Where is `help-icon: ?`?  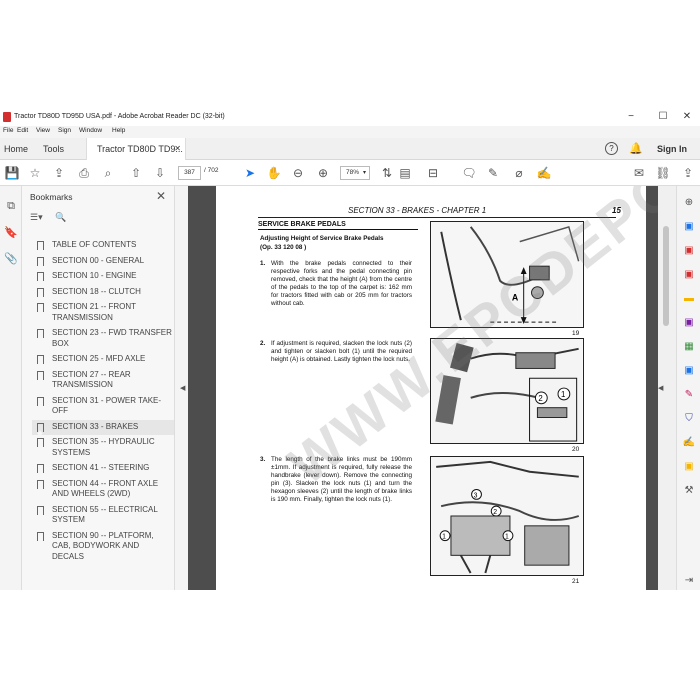 help-icon: ? is located at coordinates (611, 148).